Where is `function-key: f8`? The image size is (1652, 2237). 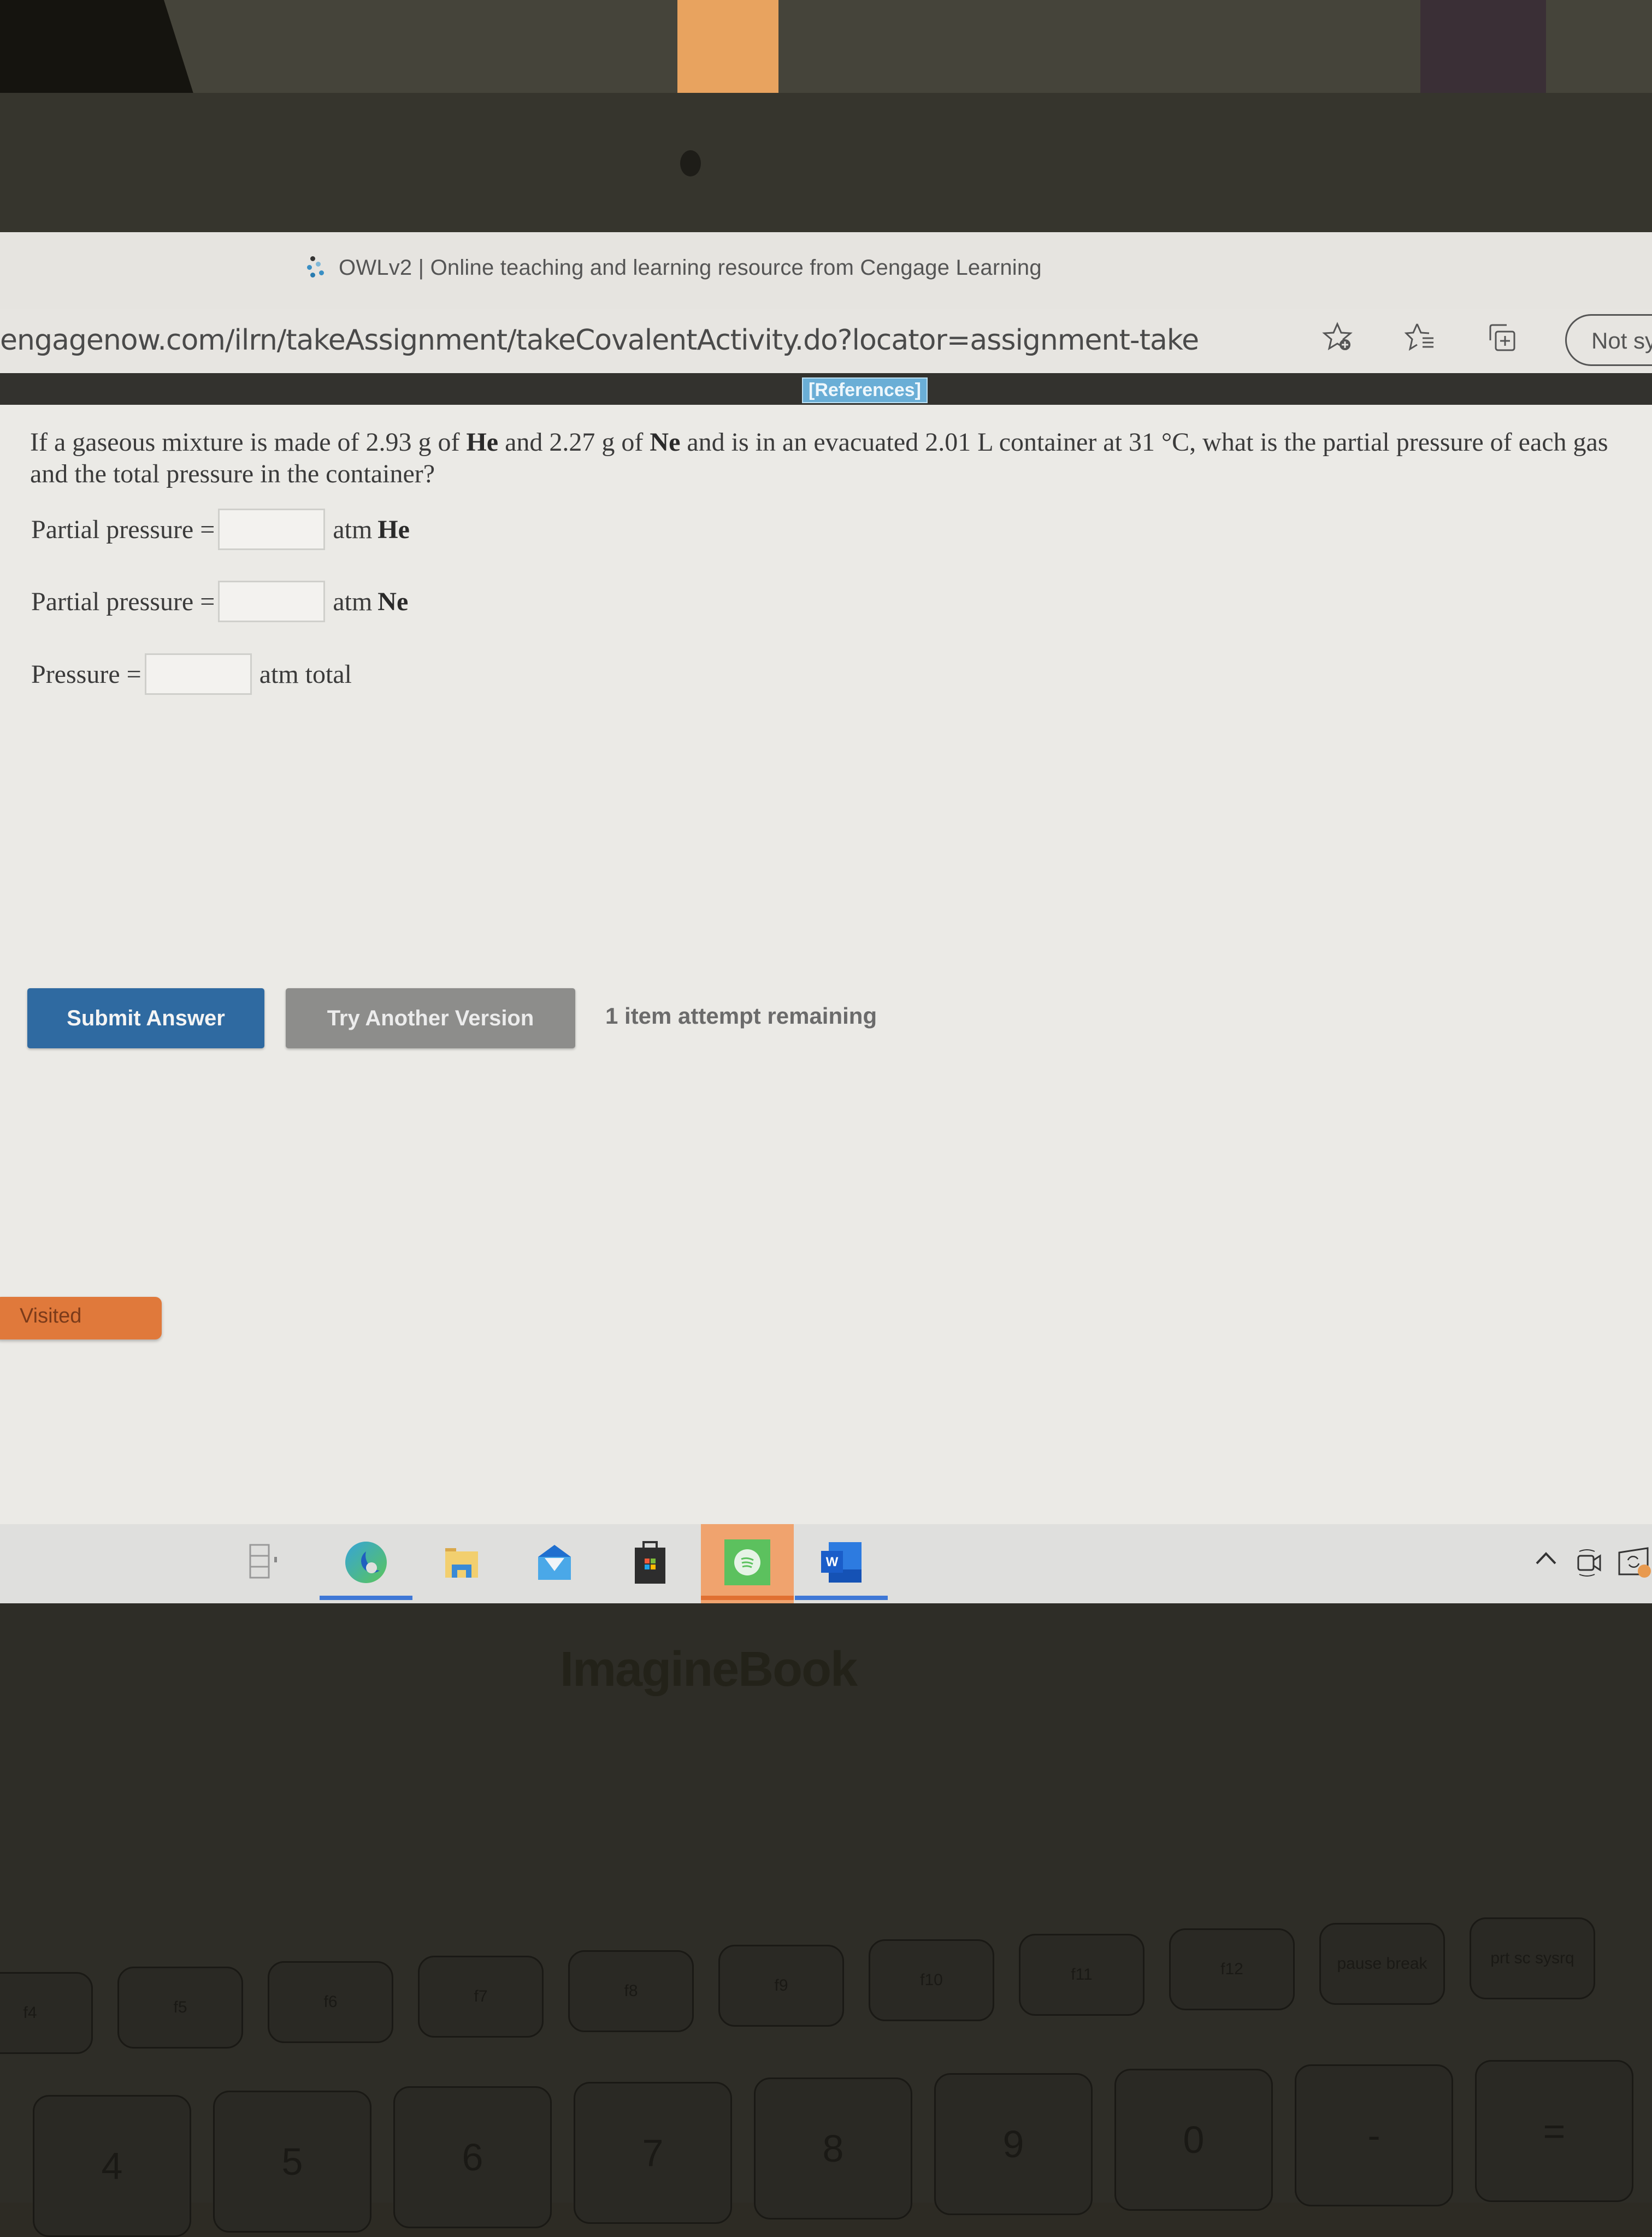 function-key: f8 is located at coordinates (631, 1991).